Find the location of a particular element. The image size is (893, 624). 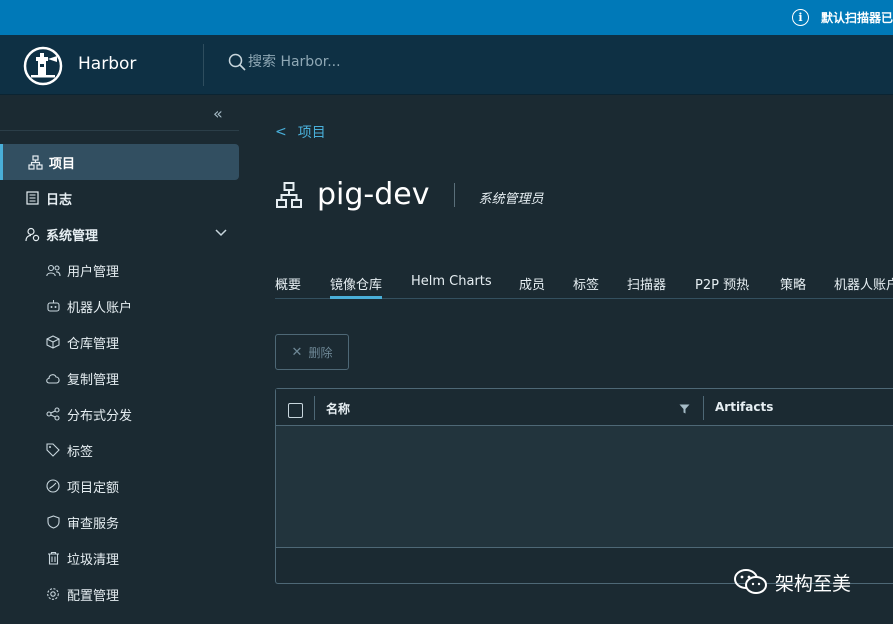

double-chevron-left-icon: « is located at coordinates (218, 113).